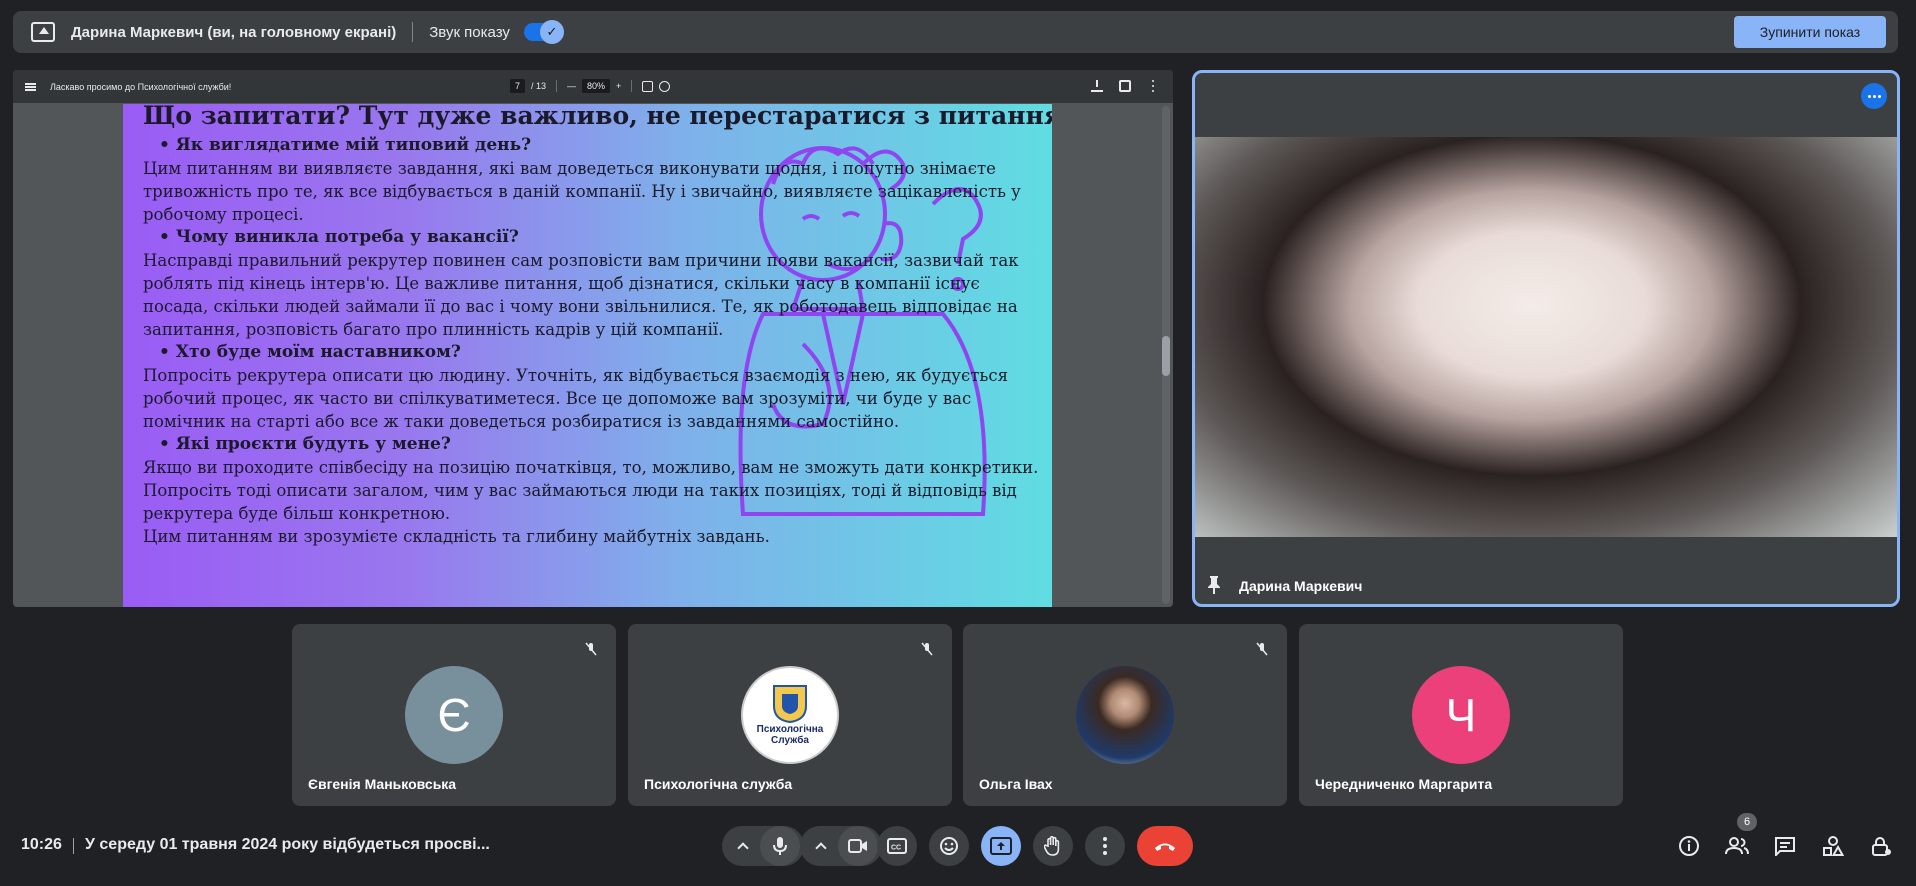 The width and height of the screenshot is (1916, 886). I want to click on print-icon, so click(1125, 86).